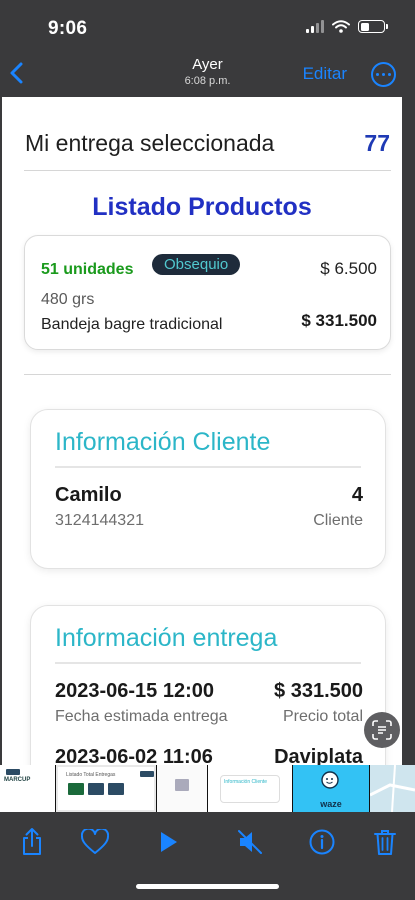  I want to click on second-date-block: 2023-06-02 11:06, so click(134, 755).